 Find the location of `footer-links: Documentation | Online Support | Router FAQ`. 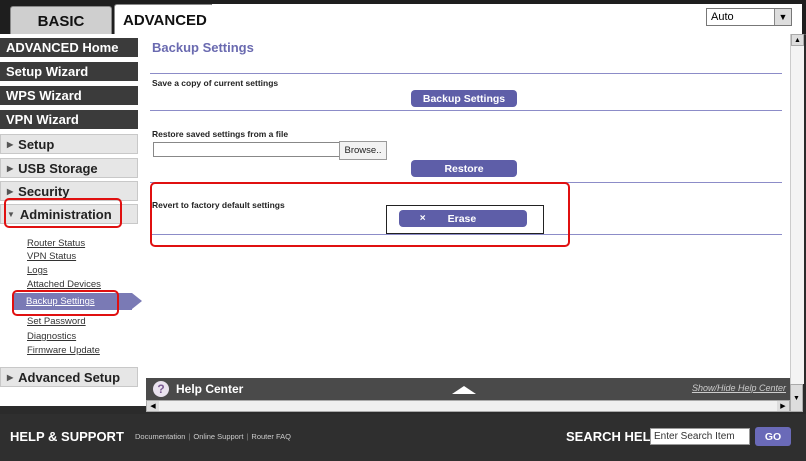

footer-links: Documentation | Online Support | Router FAQ is located at coordinates (213, 436).